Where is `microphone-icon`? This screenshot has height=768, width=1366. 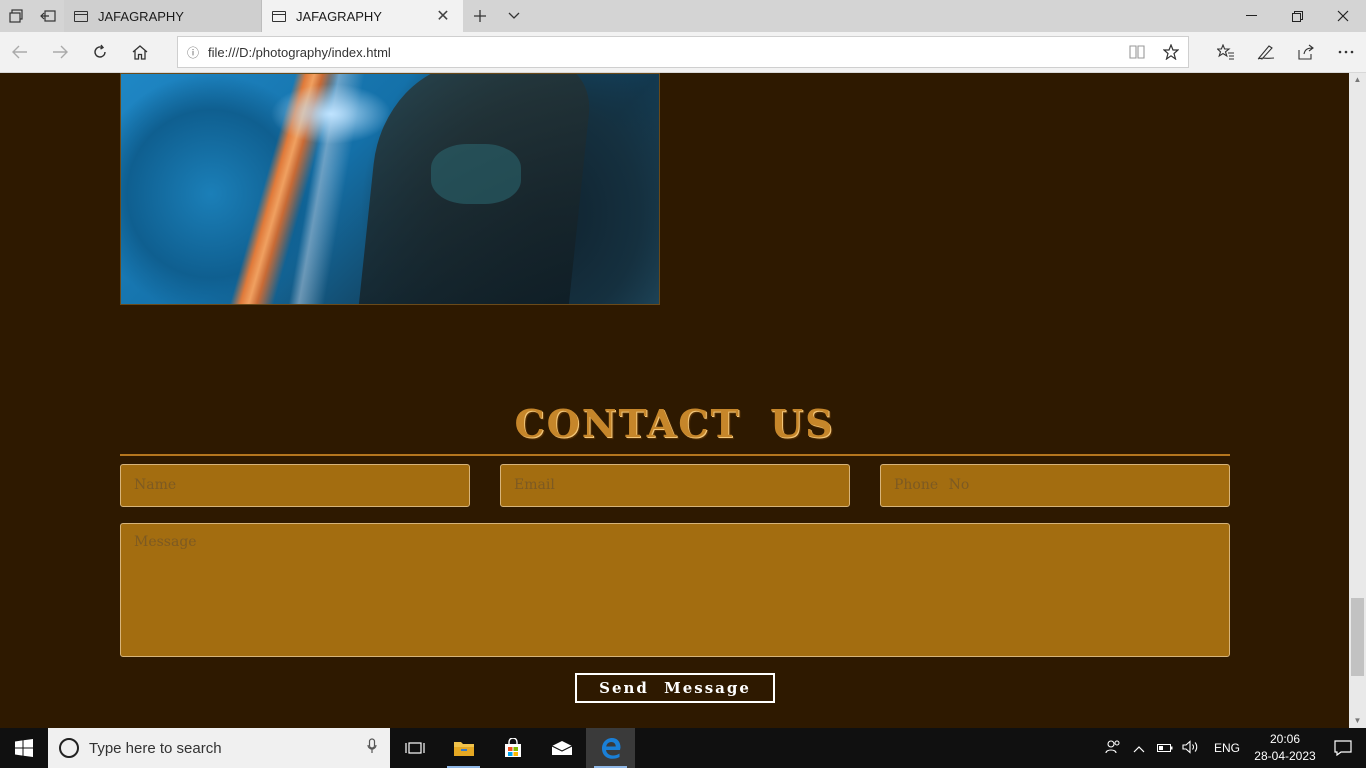
microphone-icon is located at coordinates (372, 748).